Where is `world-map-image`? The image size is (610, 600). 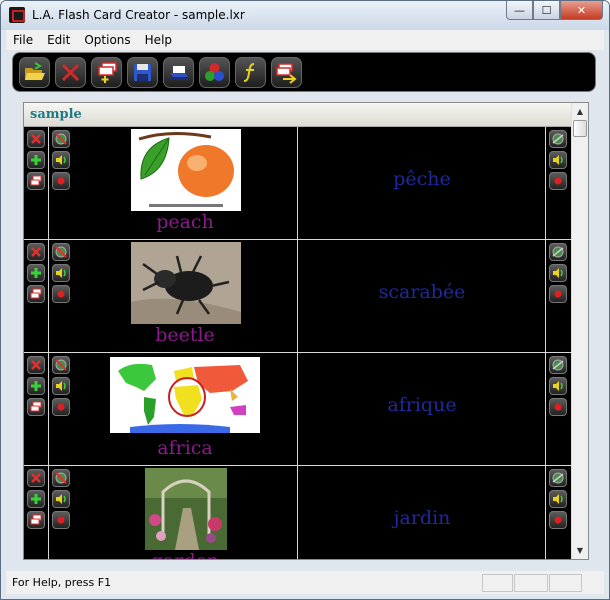
world-map-image is located at coordinates (185, 395).